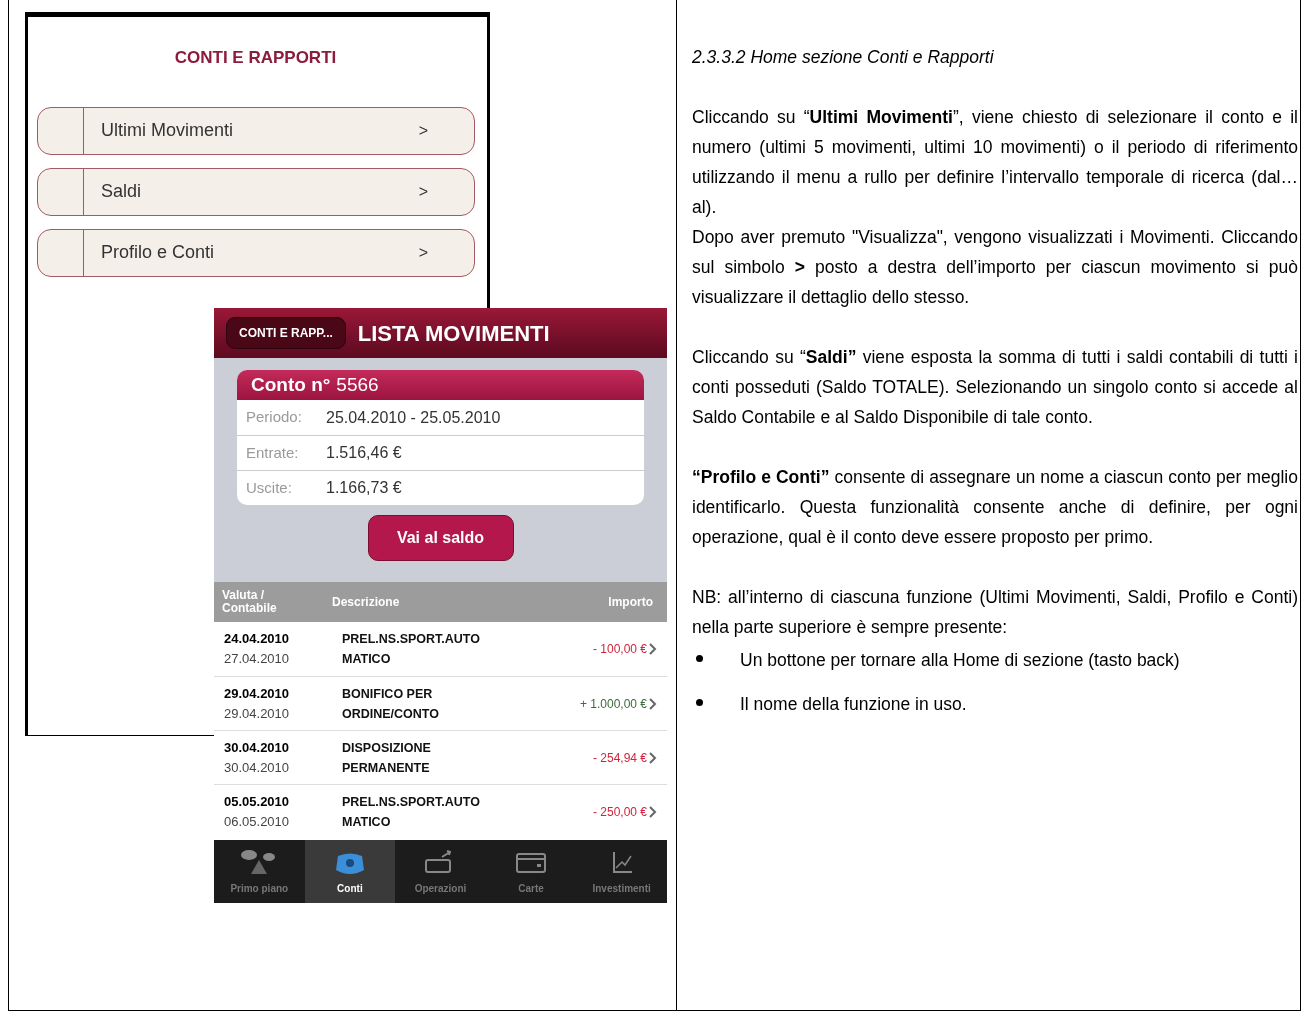 Image resolution: width=1309 pixels, height=1014 pixels. What do you see at coordinates (257, 693) in the screenshot?
I see `value-date: 29.04.2010` at bounding box center [257, 693].